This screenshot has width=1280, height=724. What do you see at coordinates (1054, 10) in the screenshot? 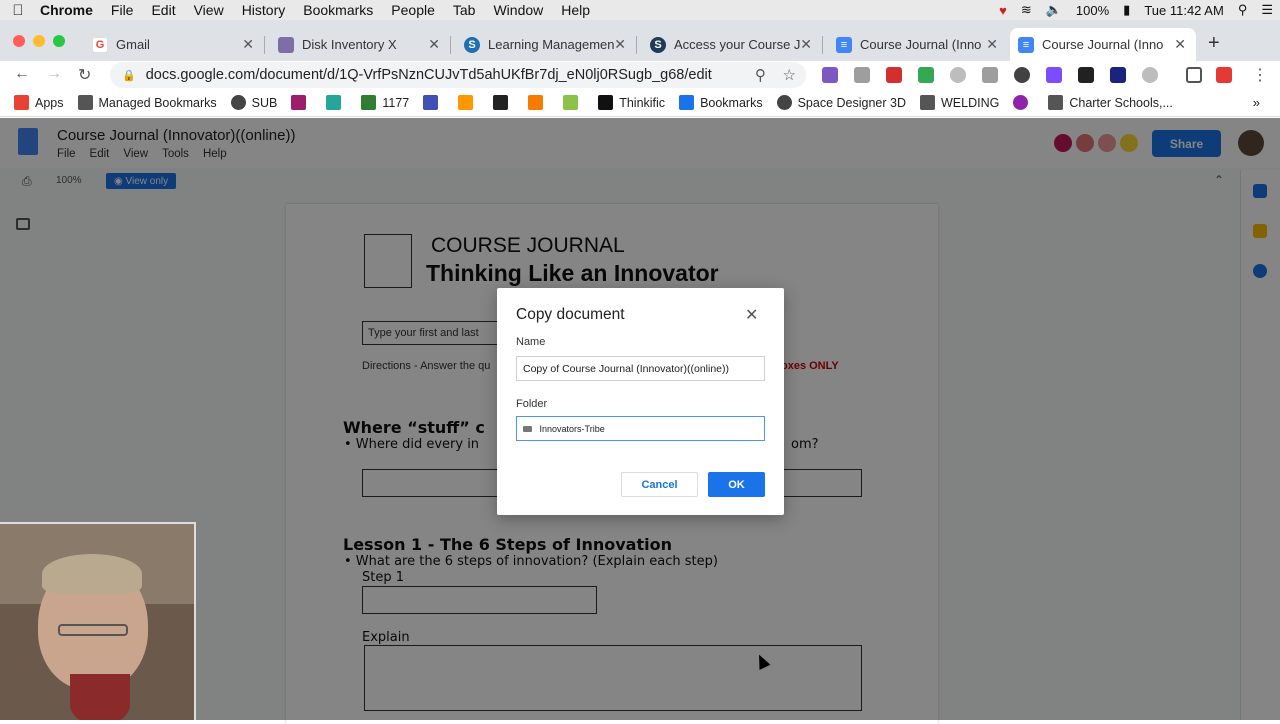
I see `volume-icon: 🔈` at bounding box center [1054, 10].